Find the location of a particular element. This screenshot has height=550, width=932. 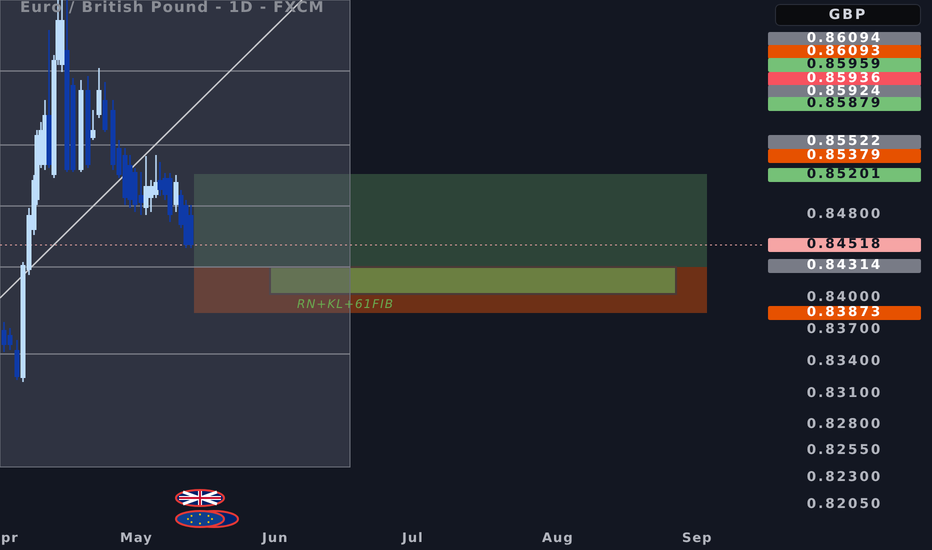

time-axis-label: Sep is located at coordinates (697, 538).